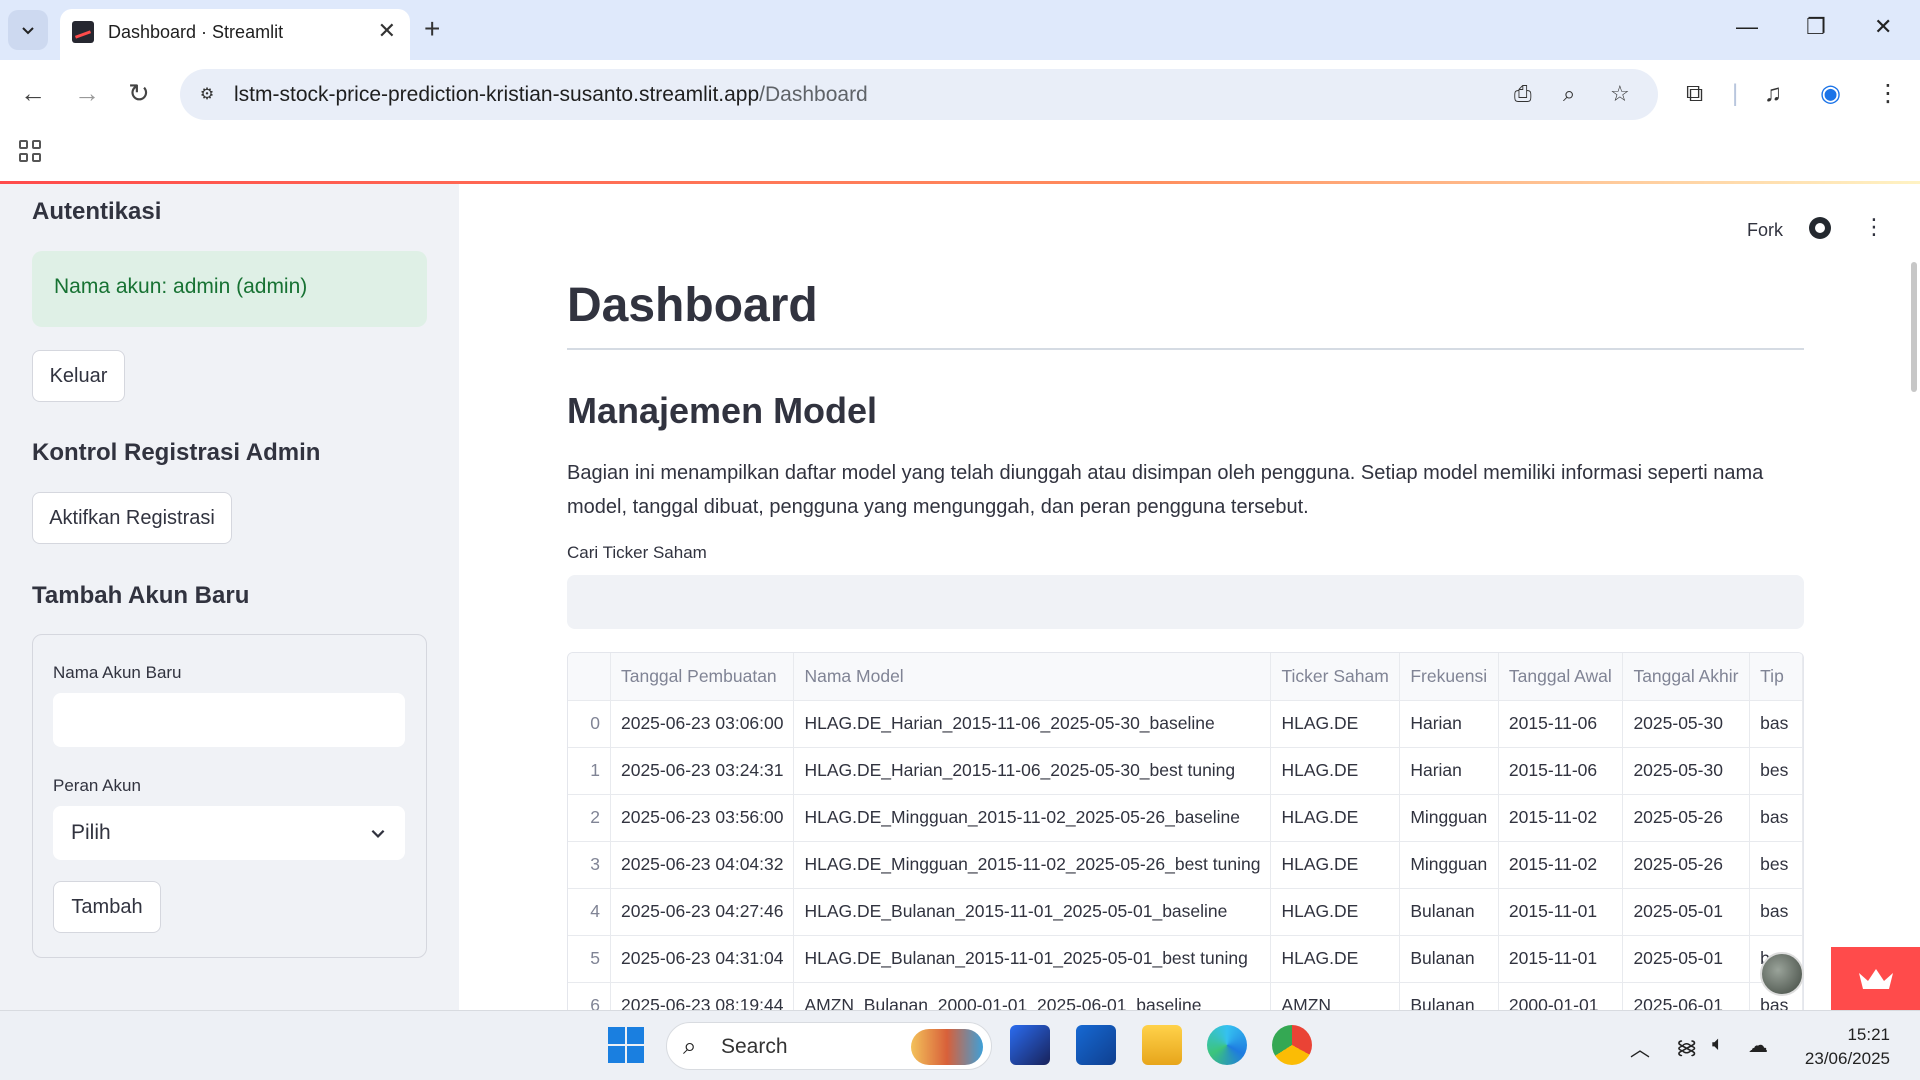 This screenshot has height=1080, width=1920. Describe the element at coordinates (589, 865) in the screenshot. I see `row-index: 3` at that location.